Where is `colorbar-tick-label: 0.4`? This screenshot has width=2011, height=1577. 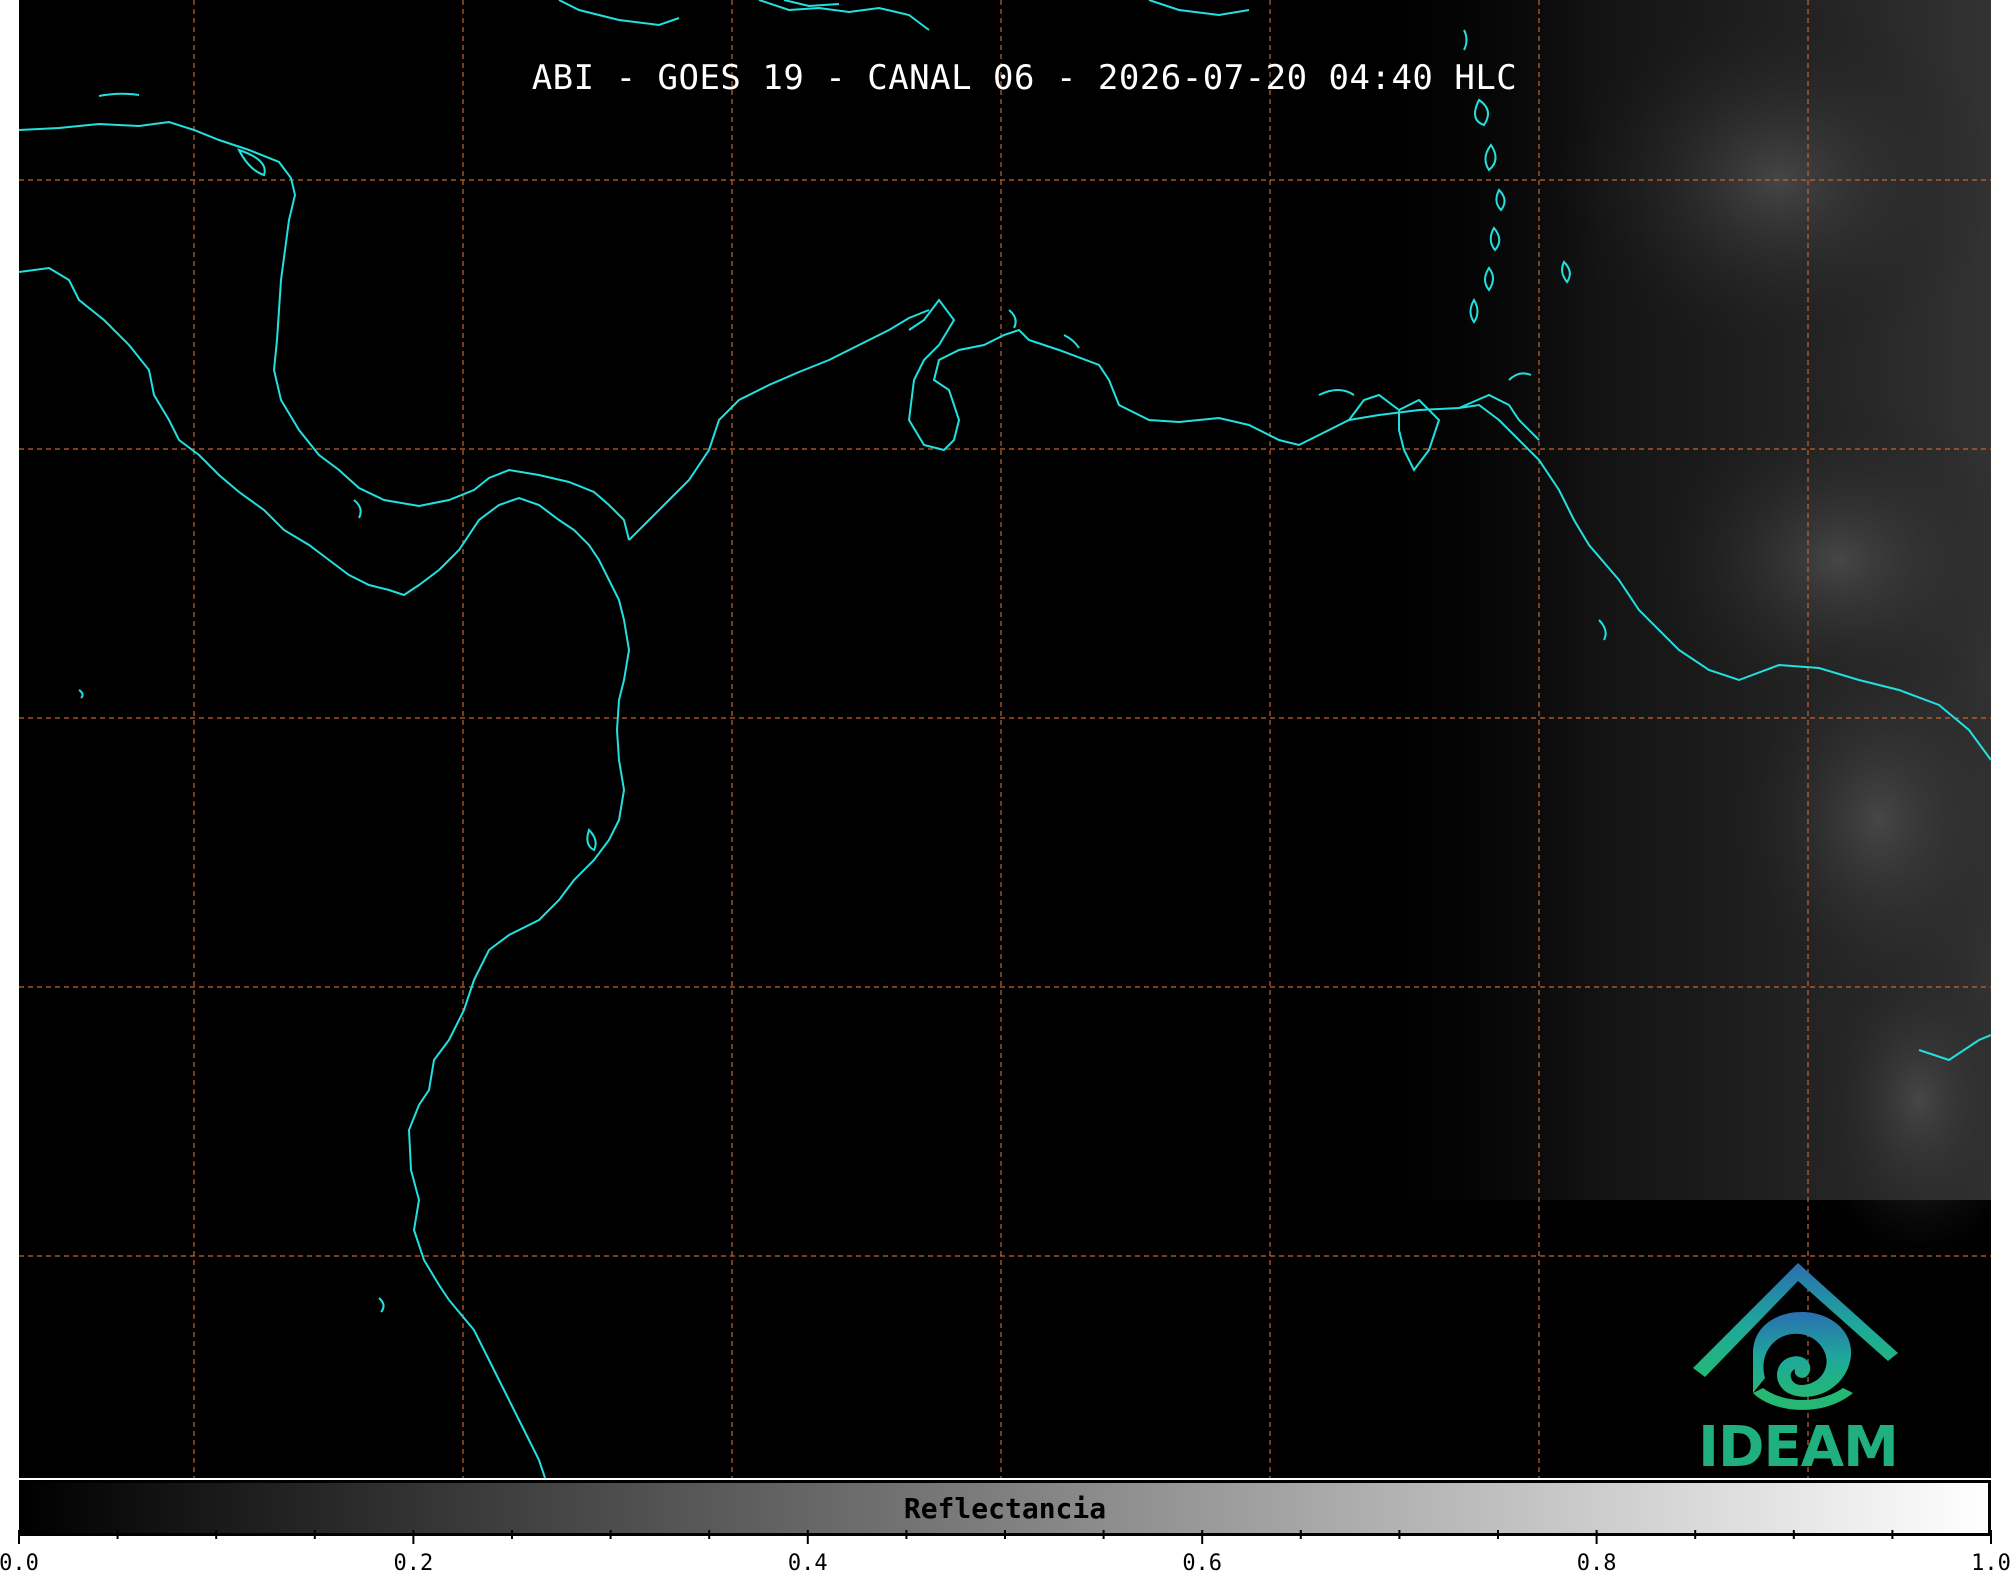
colorbar-tick-label: 0.4 is located at coordinates (807, 1563).